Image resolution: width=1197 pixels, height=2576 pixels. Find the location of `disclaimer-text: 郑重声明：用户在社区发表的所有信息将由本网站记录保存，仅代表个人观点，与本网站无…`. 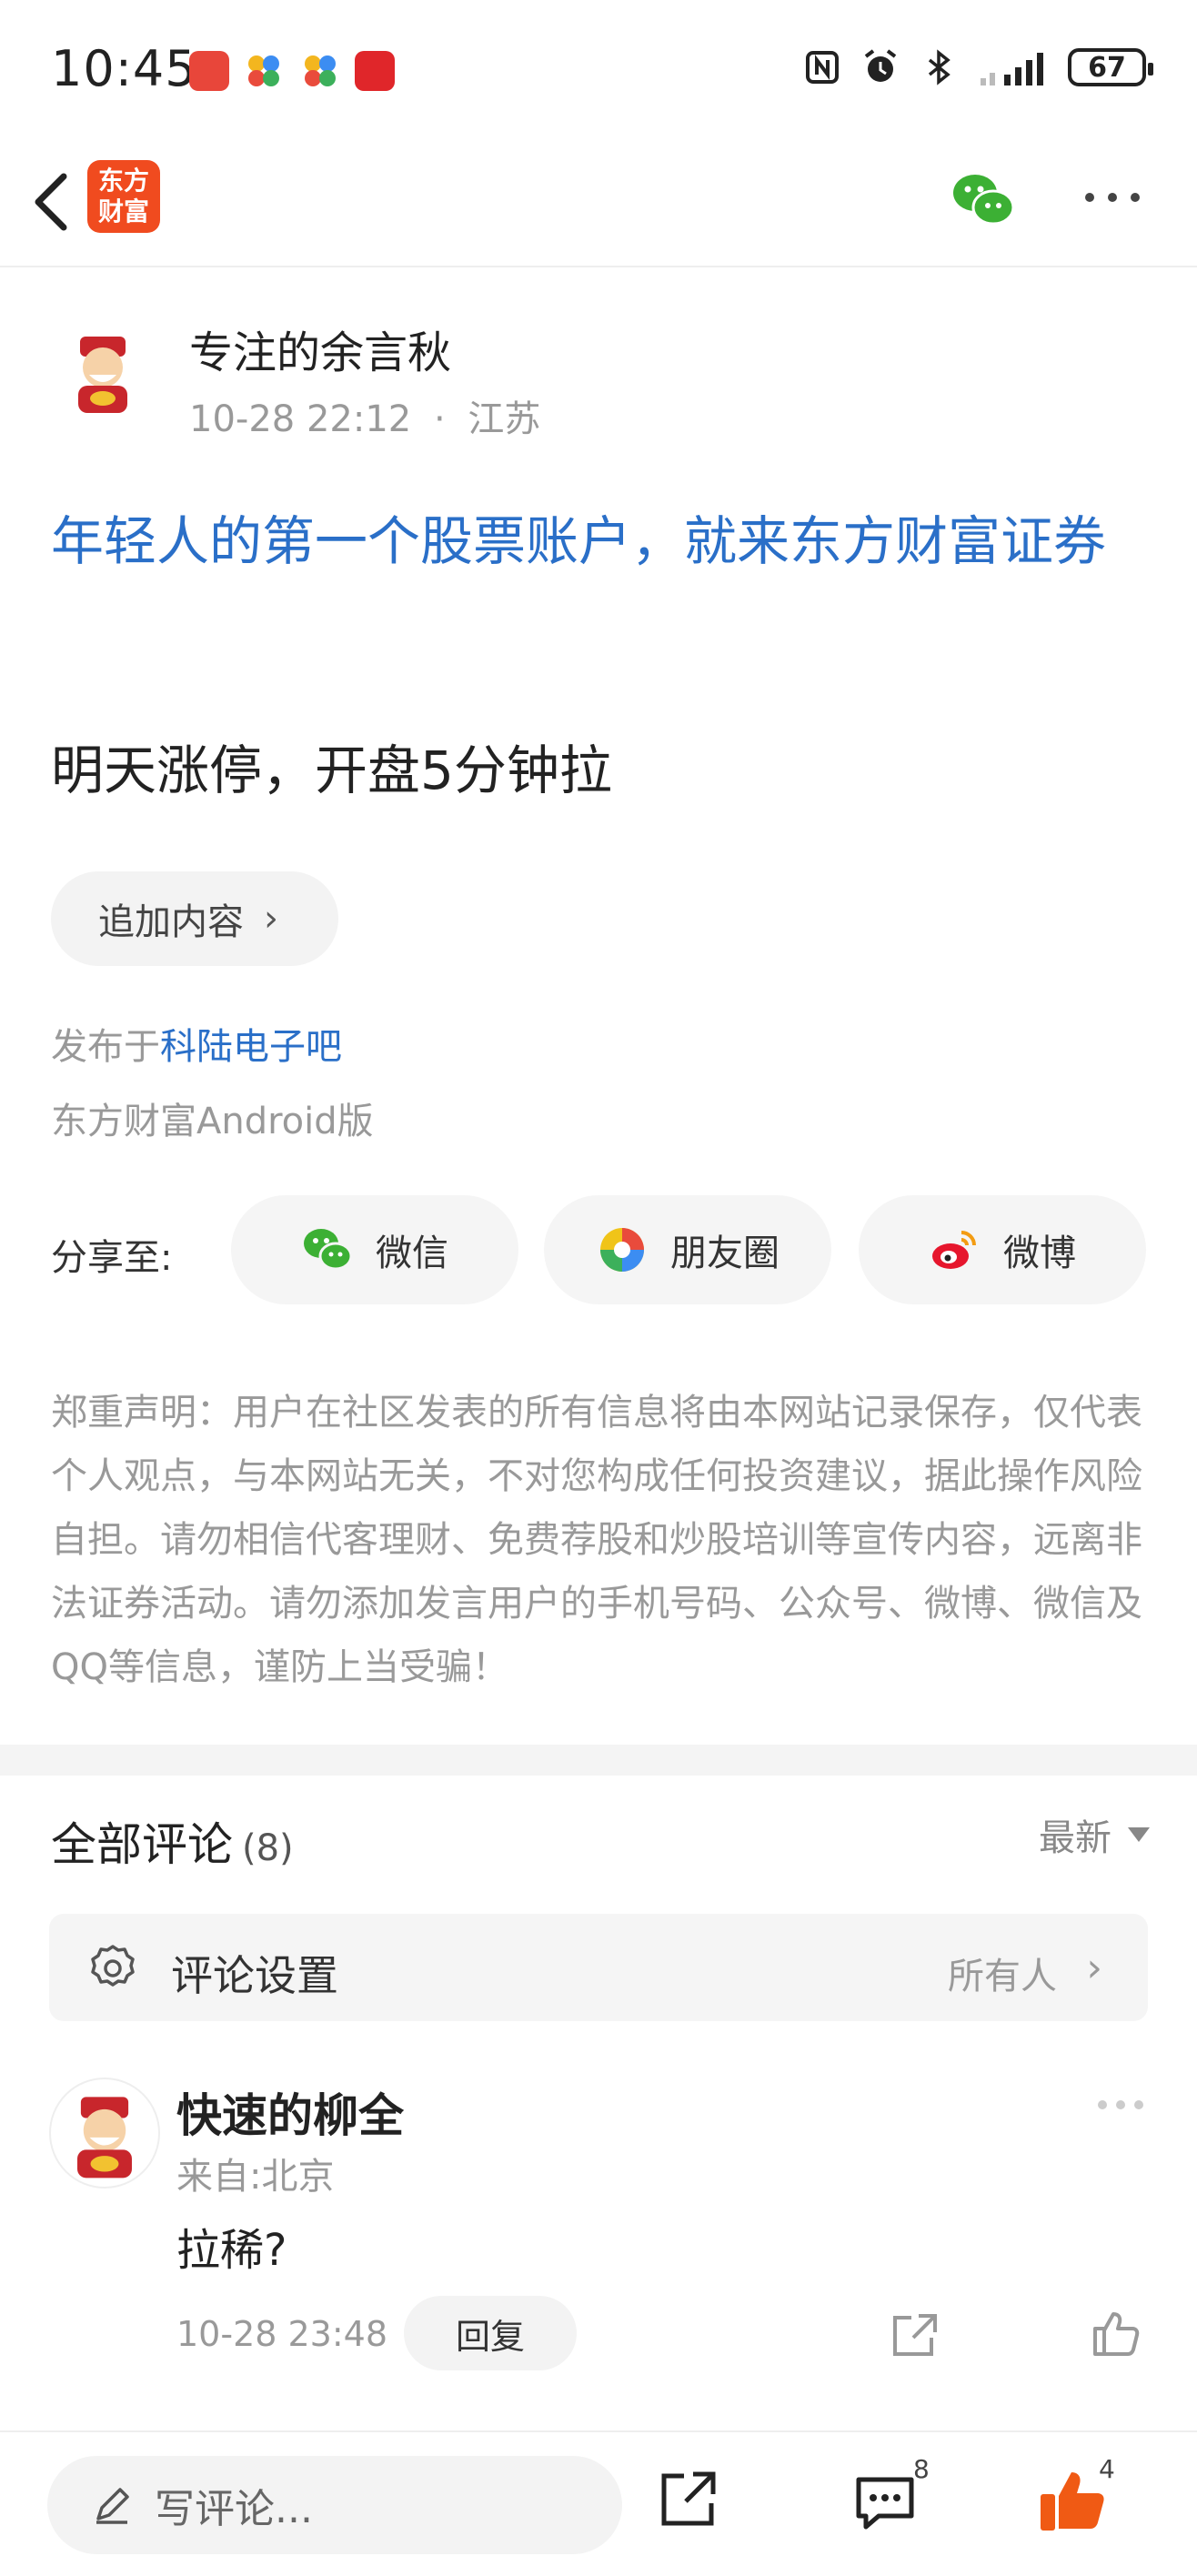

disclaimer-text: 郑重声明：用户在社区发表的所有信息将由本网站记录保存，仅代表个人观点，与本网站无… is located at coordinates (596, 1540).